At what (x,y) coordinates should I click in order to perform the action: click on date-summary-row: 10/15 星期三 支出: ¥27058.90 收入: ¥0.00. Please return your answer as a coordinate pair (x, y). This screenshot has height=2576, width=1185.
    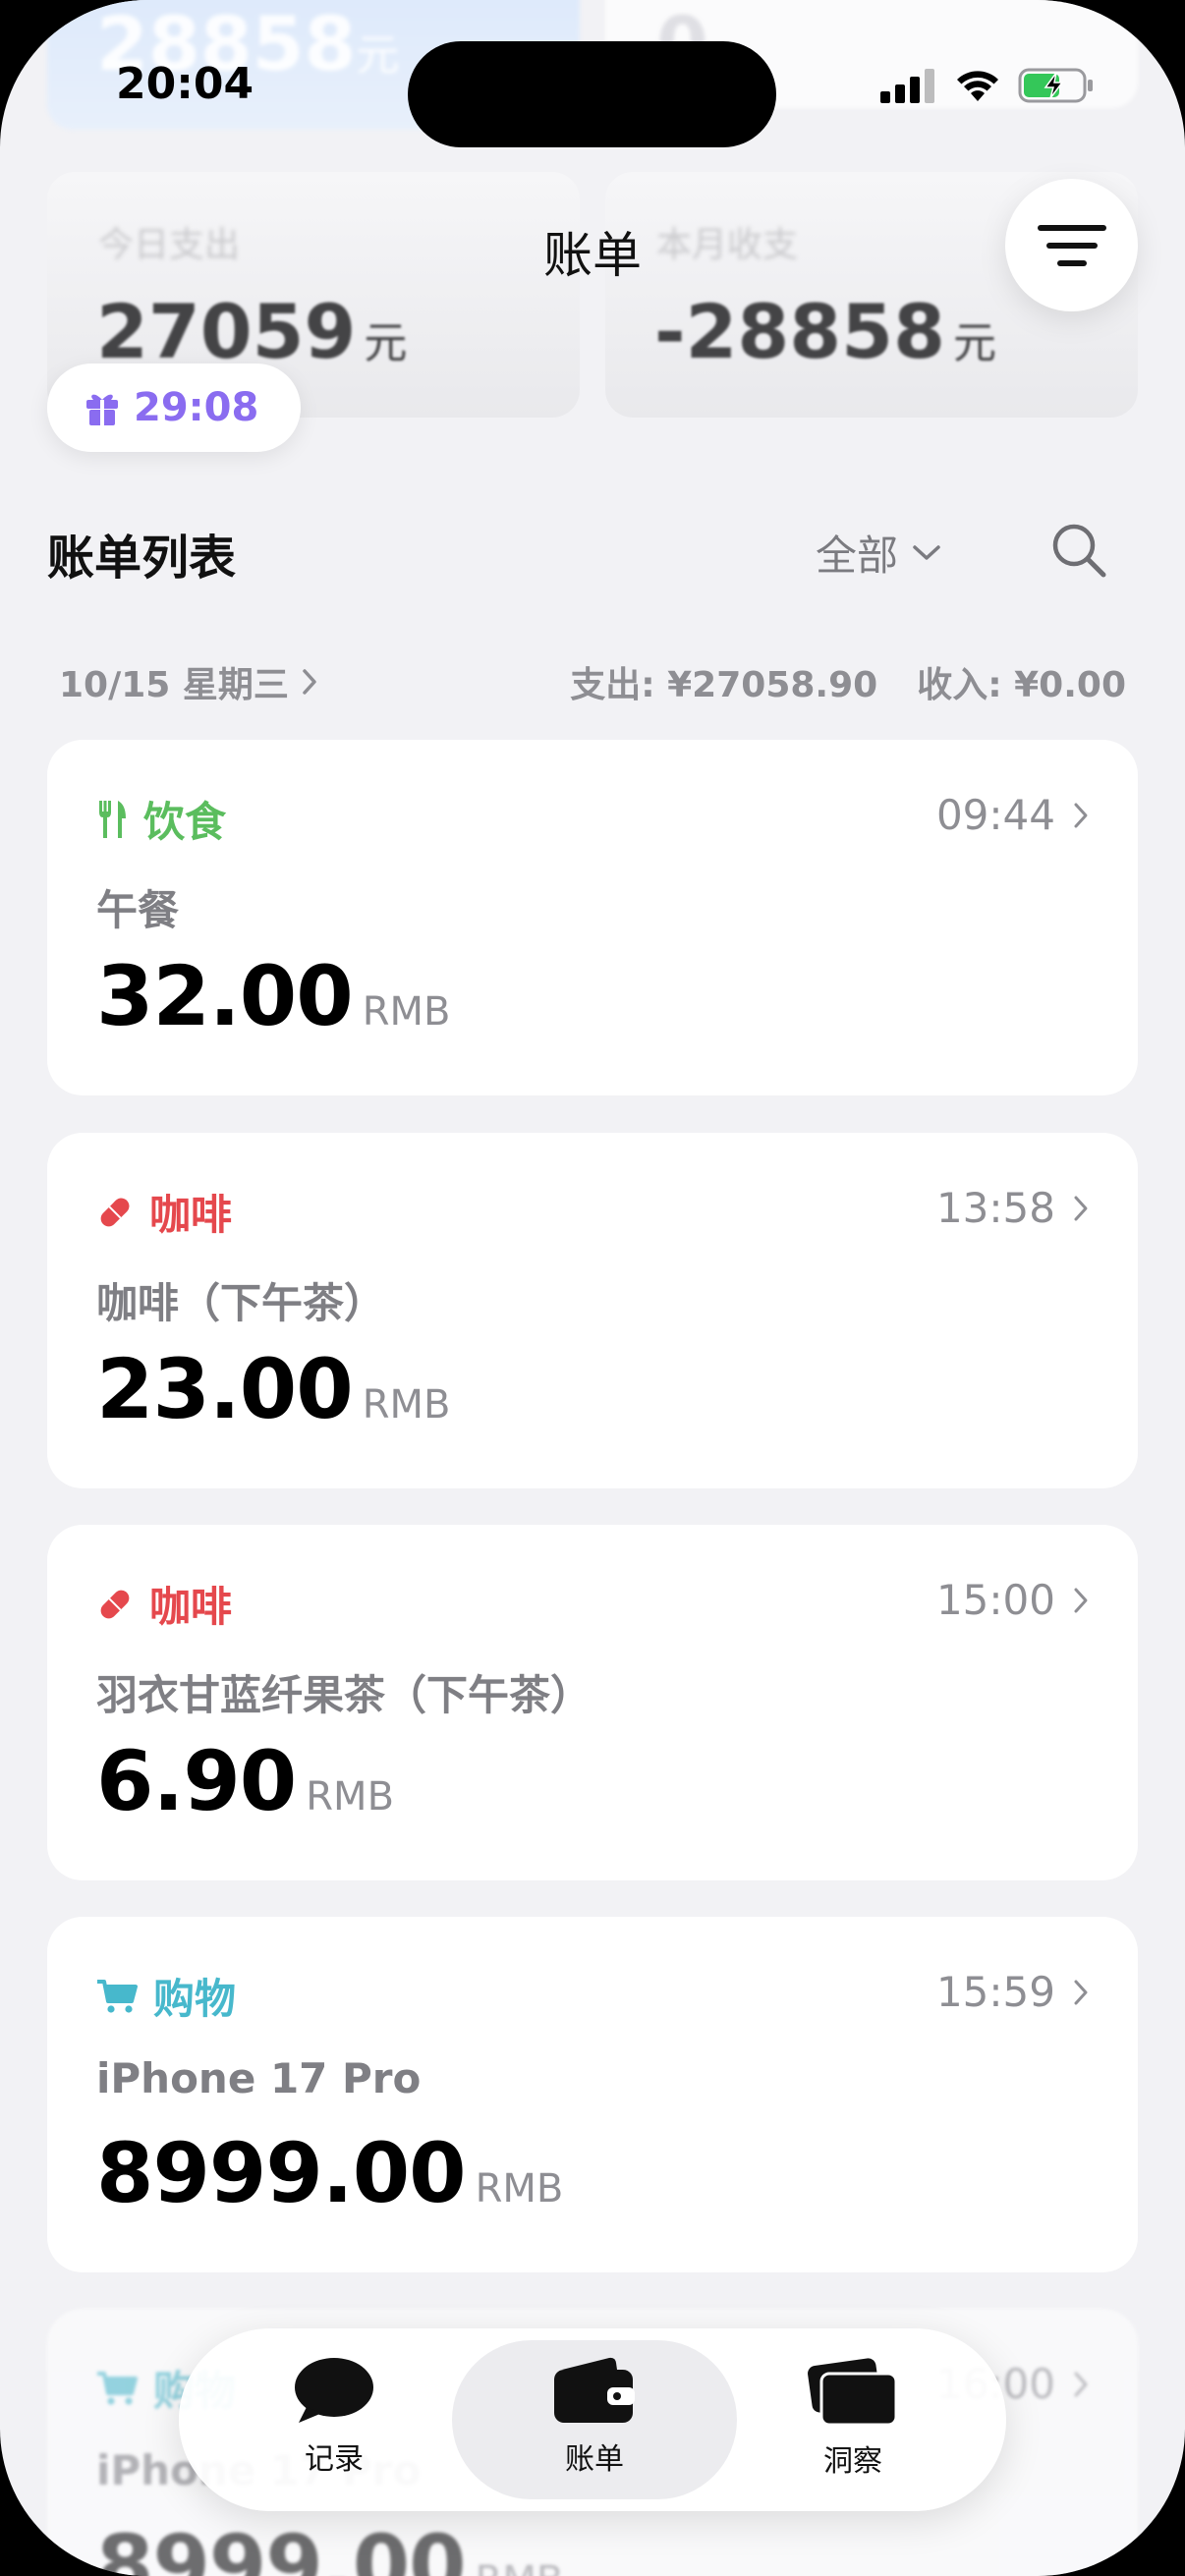
    Looking at the image, I should click on (592, 681).